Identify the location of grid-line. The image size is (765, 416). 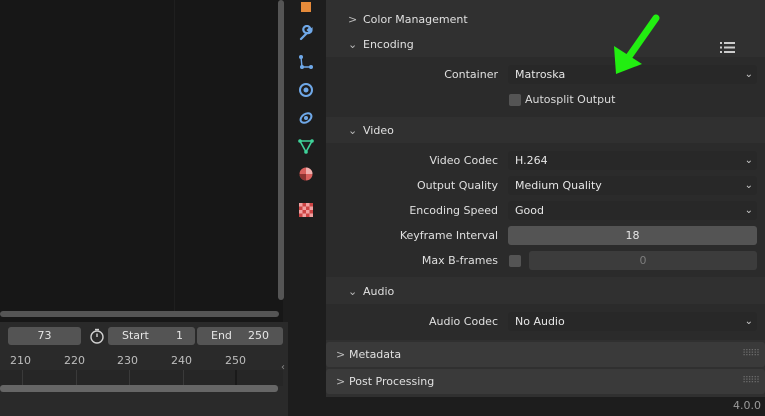
(174, 156).